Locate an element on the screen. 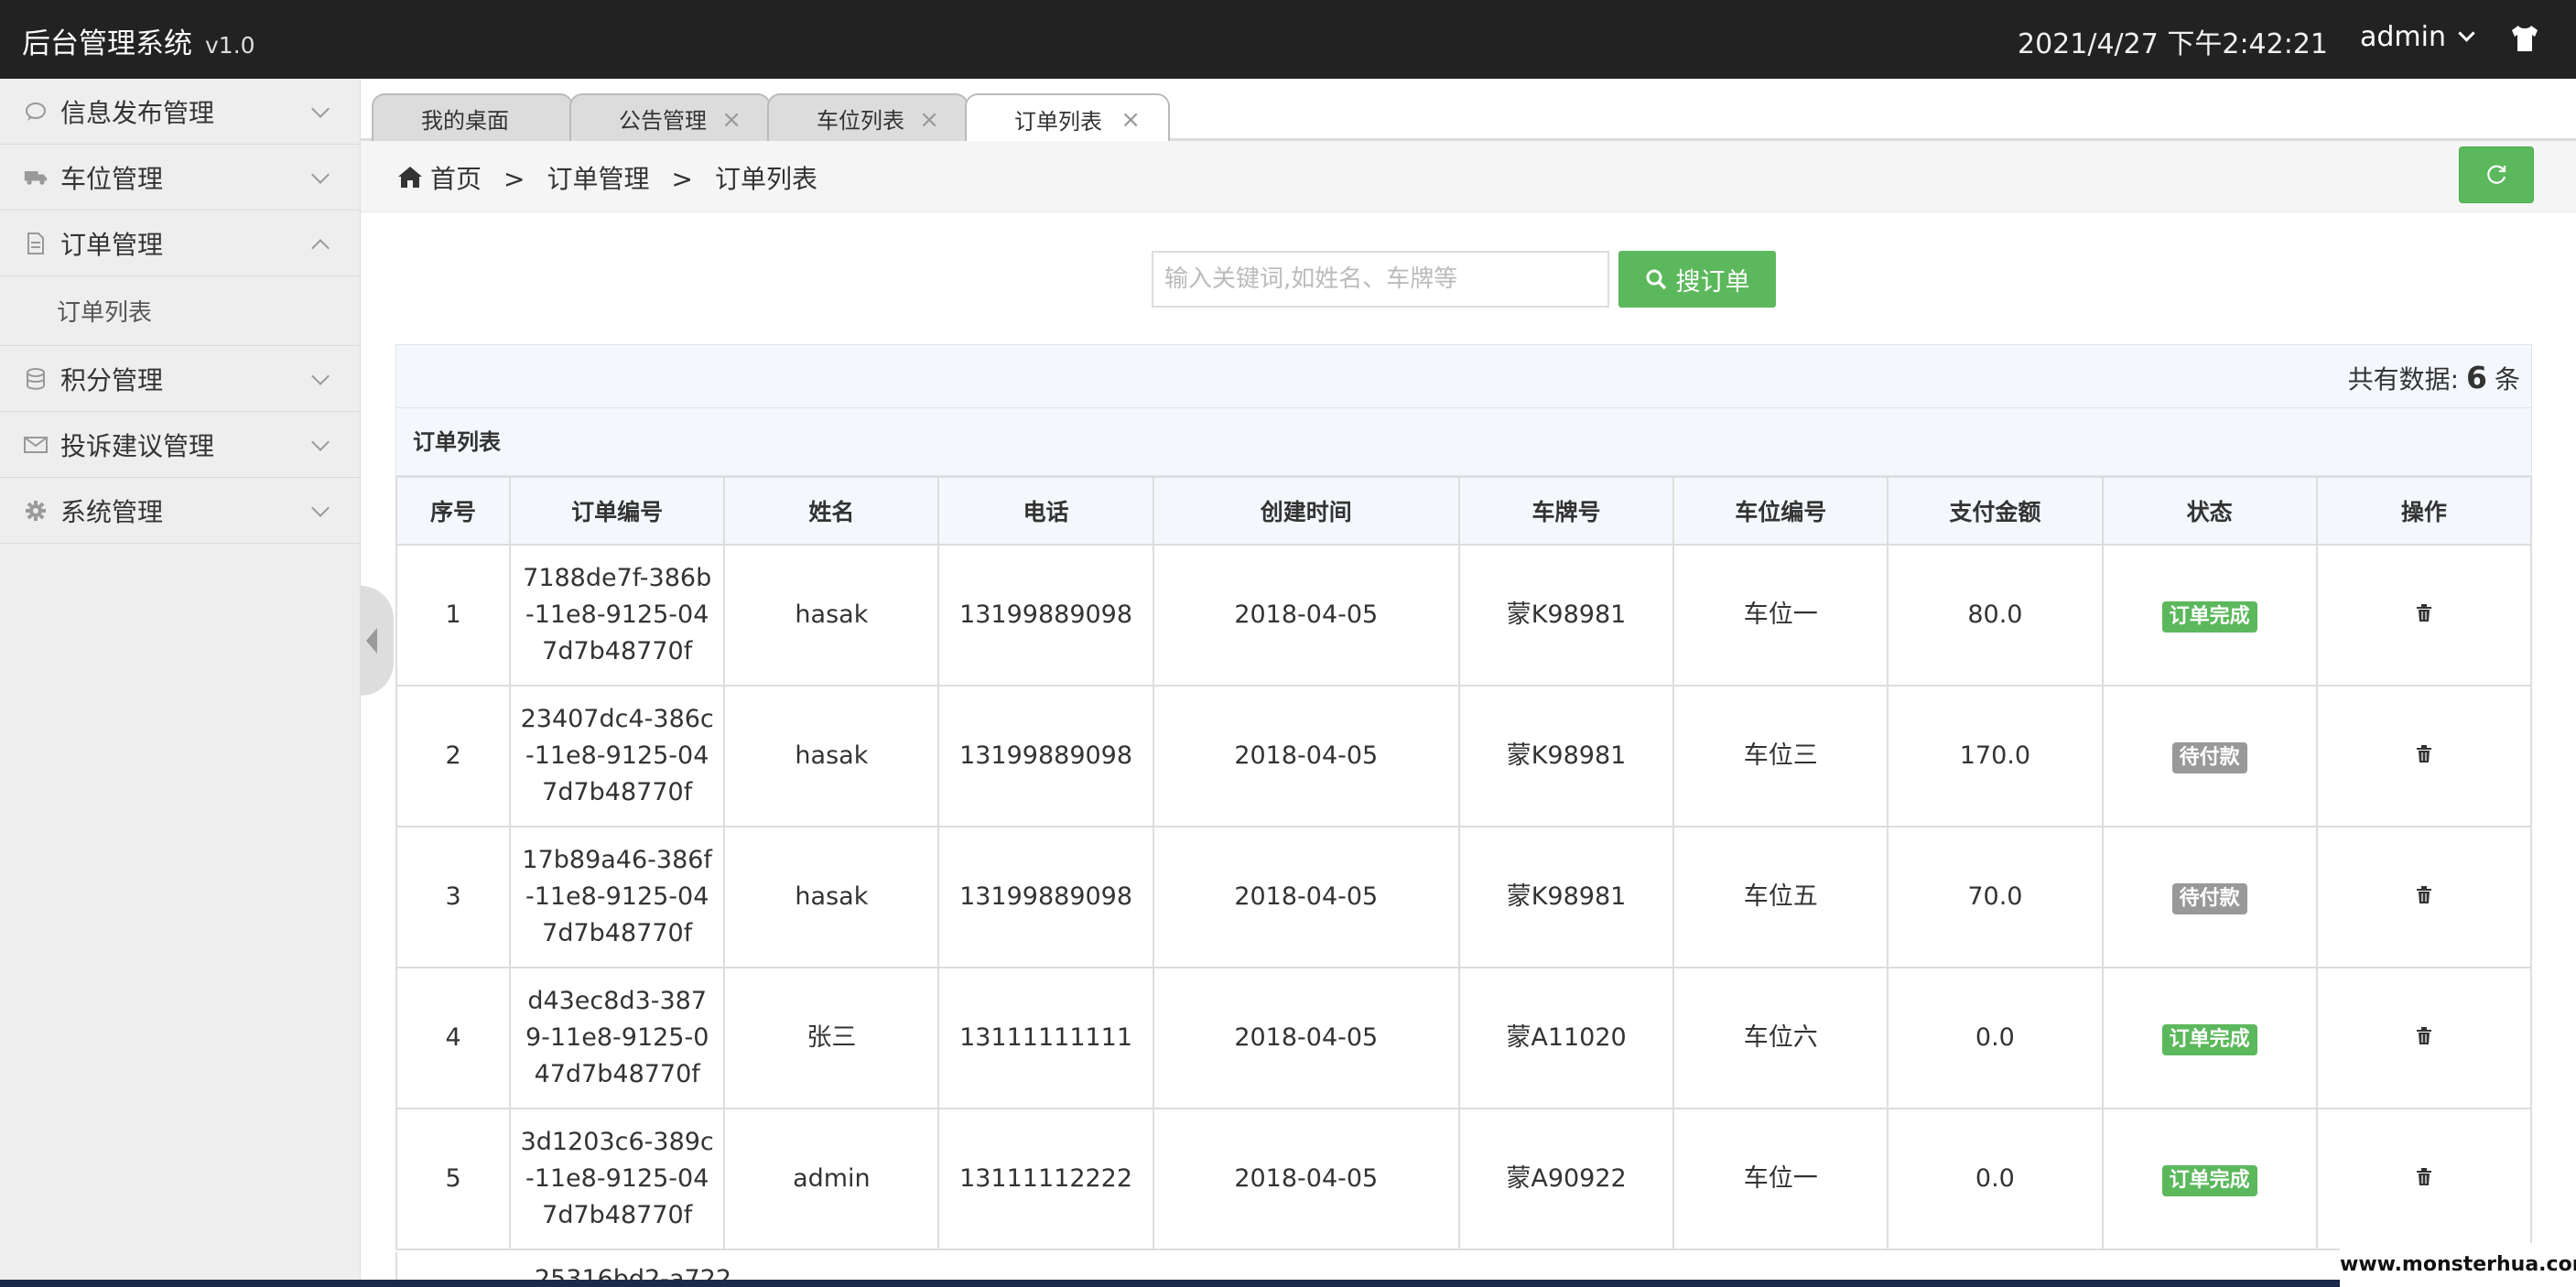 The width and height of the screenshot is (2576, 1287). home-icon is located at coordinates (410, 177).